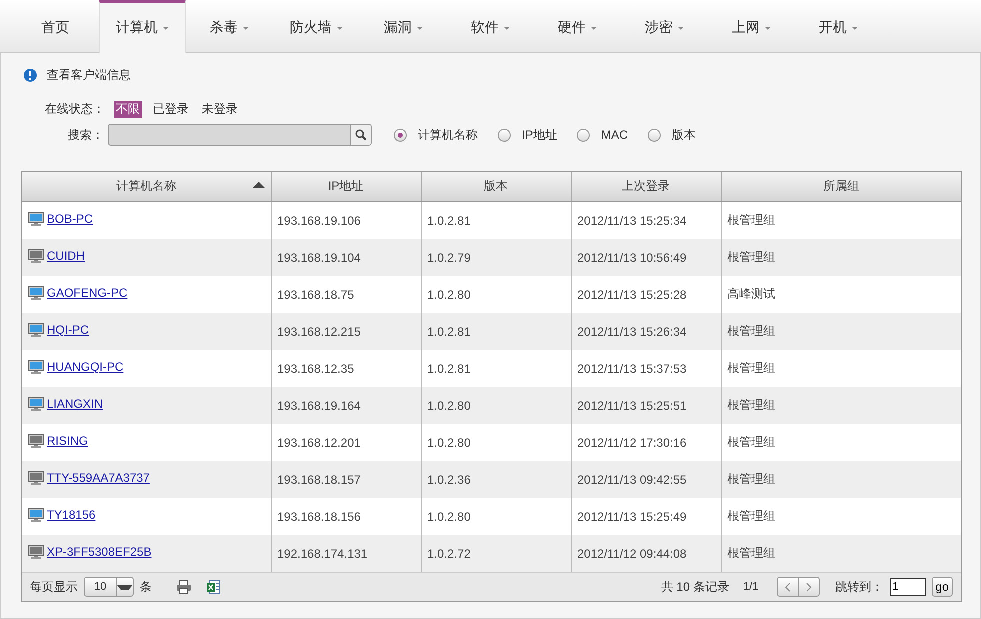 The image size is (981, 619). Describe the element at coordinates (99, 552) in the screenshot. I see `computer-name-link: XP-3FF5308EF25B` at that location.